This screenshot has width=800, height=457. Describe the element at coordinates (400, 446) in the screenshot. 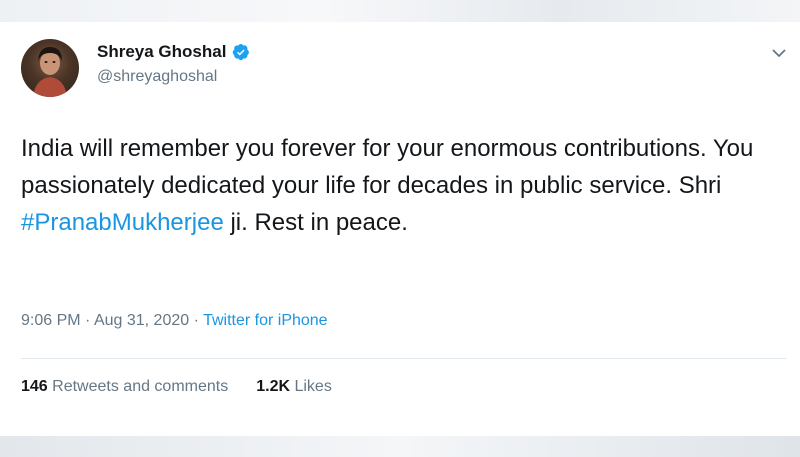

I see `background-band-bottom` at that location.